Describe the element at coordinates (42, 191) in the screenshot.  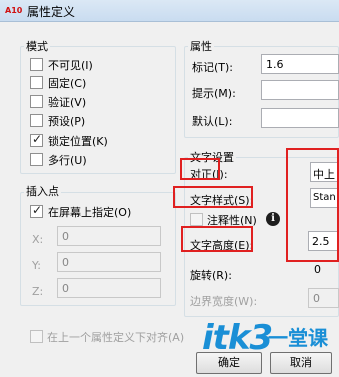
I see `insertion-point-group-label: 插入点` at that location.